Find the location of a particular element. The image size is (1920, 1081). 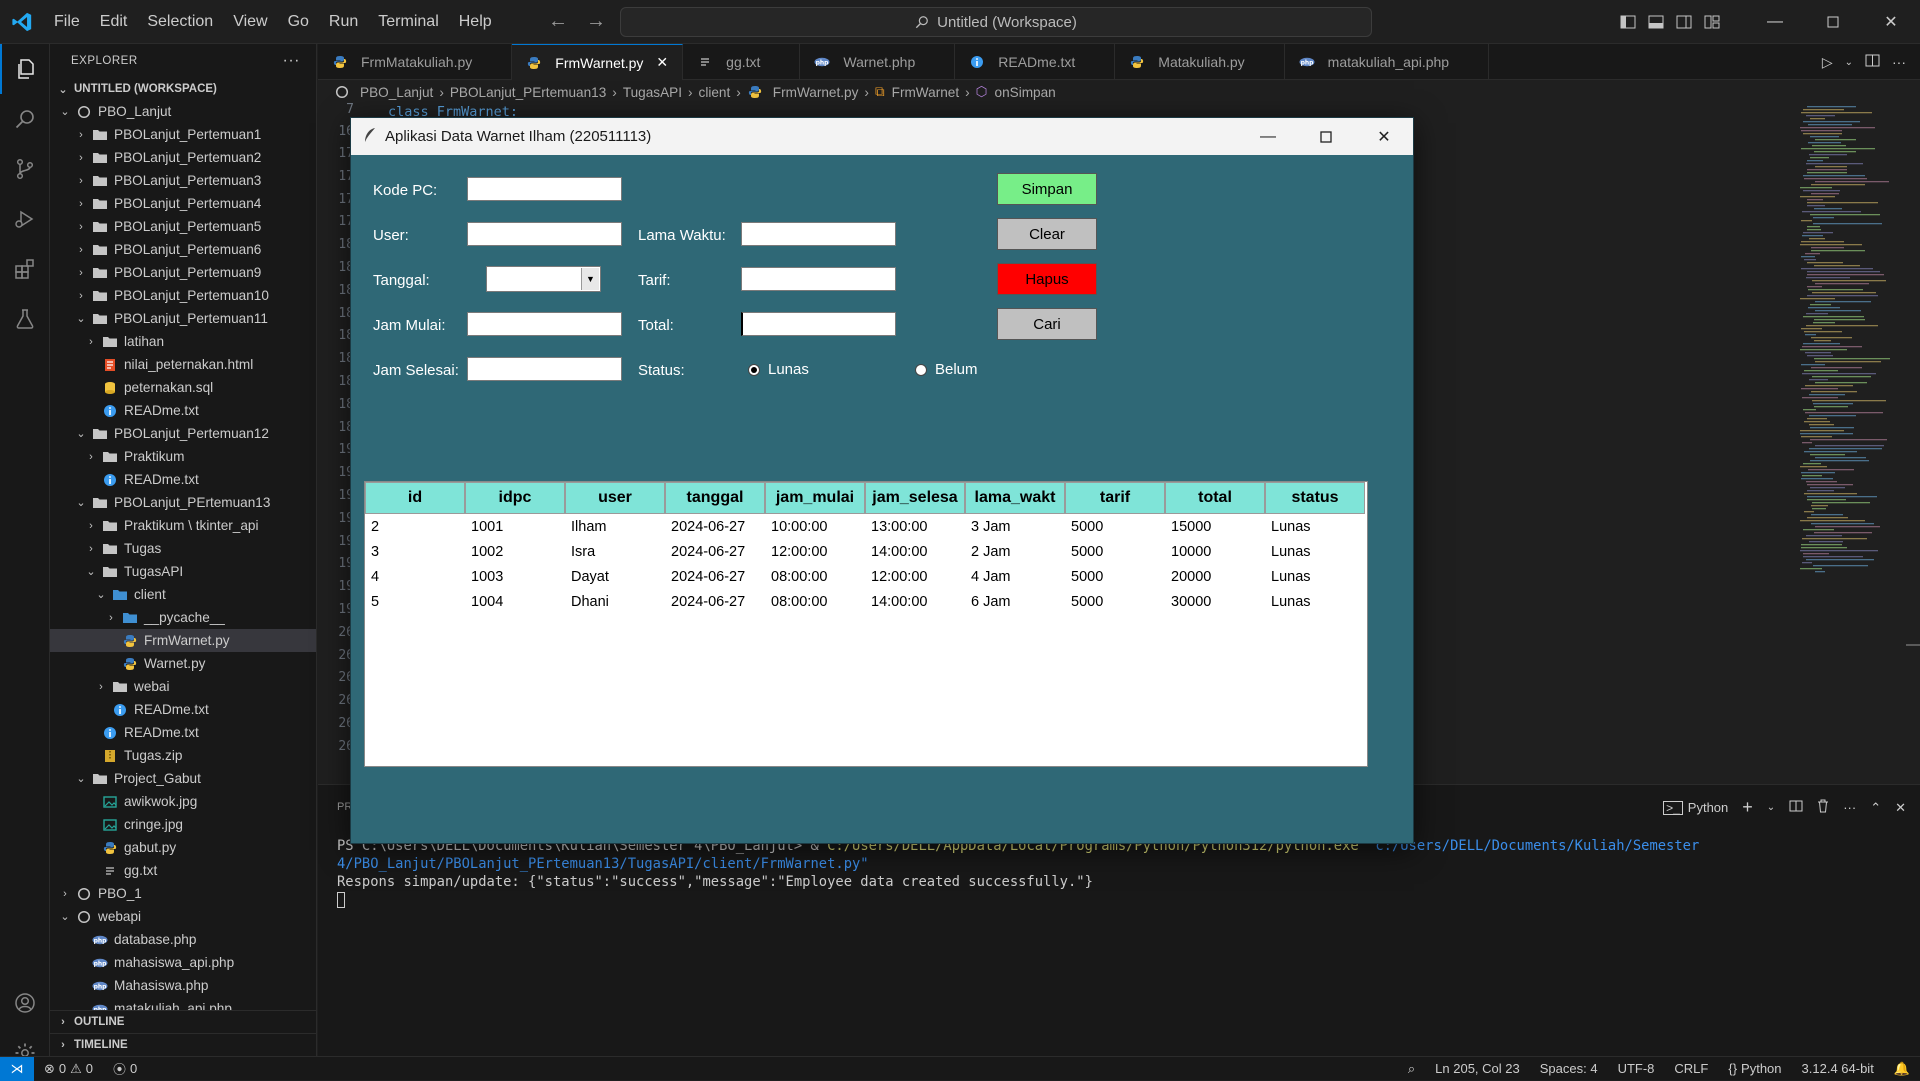

extensions-icon is located at coordinates (25, 269).